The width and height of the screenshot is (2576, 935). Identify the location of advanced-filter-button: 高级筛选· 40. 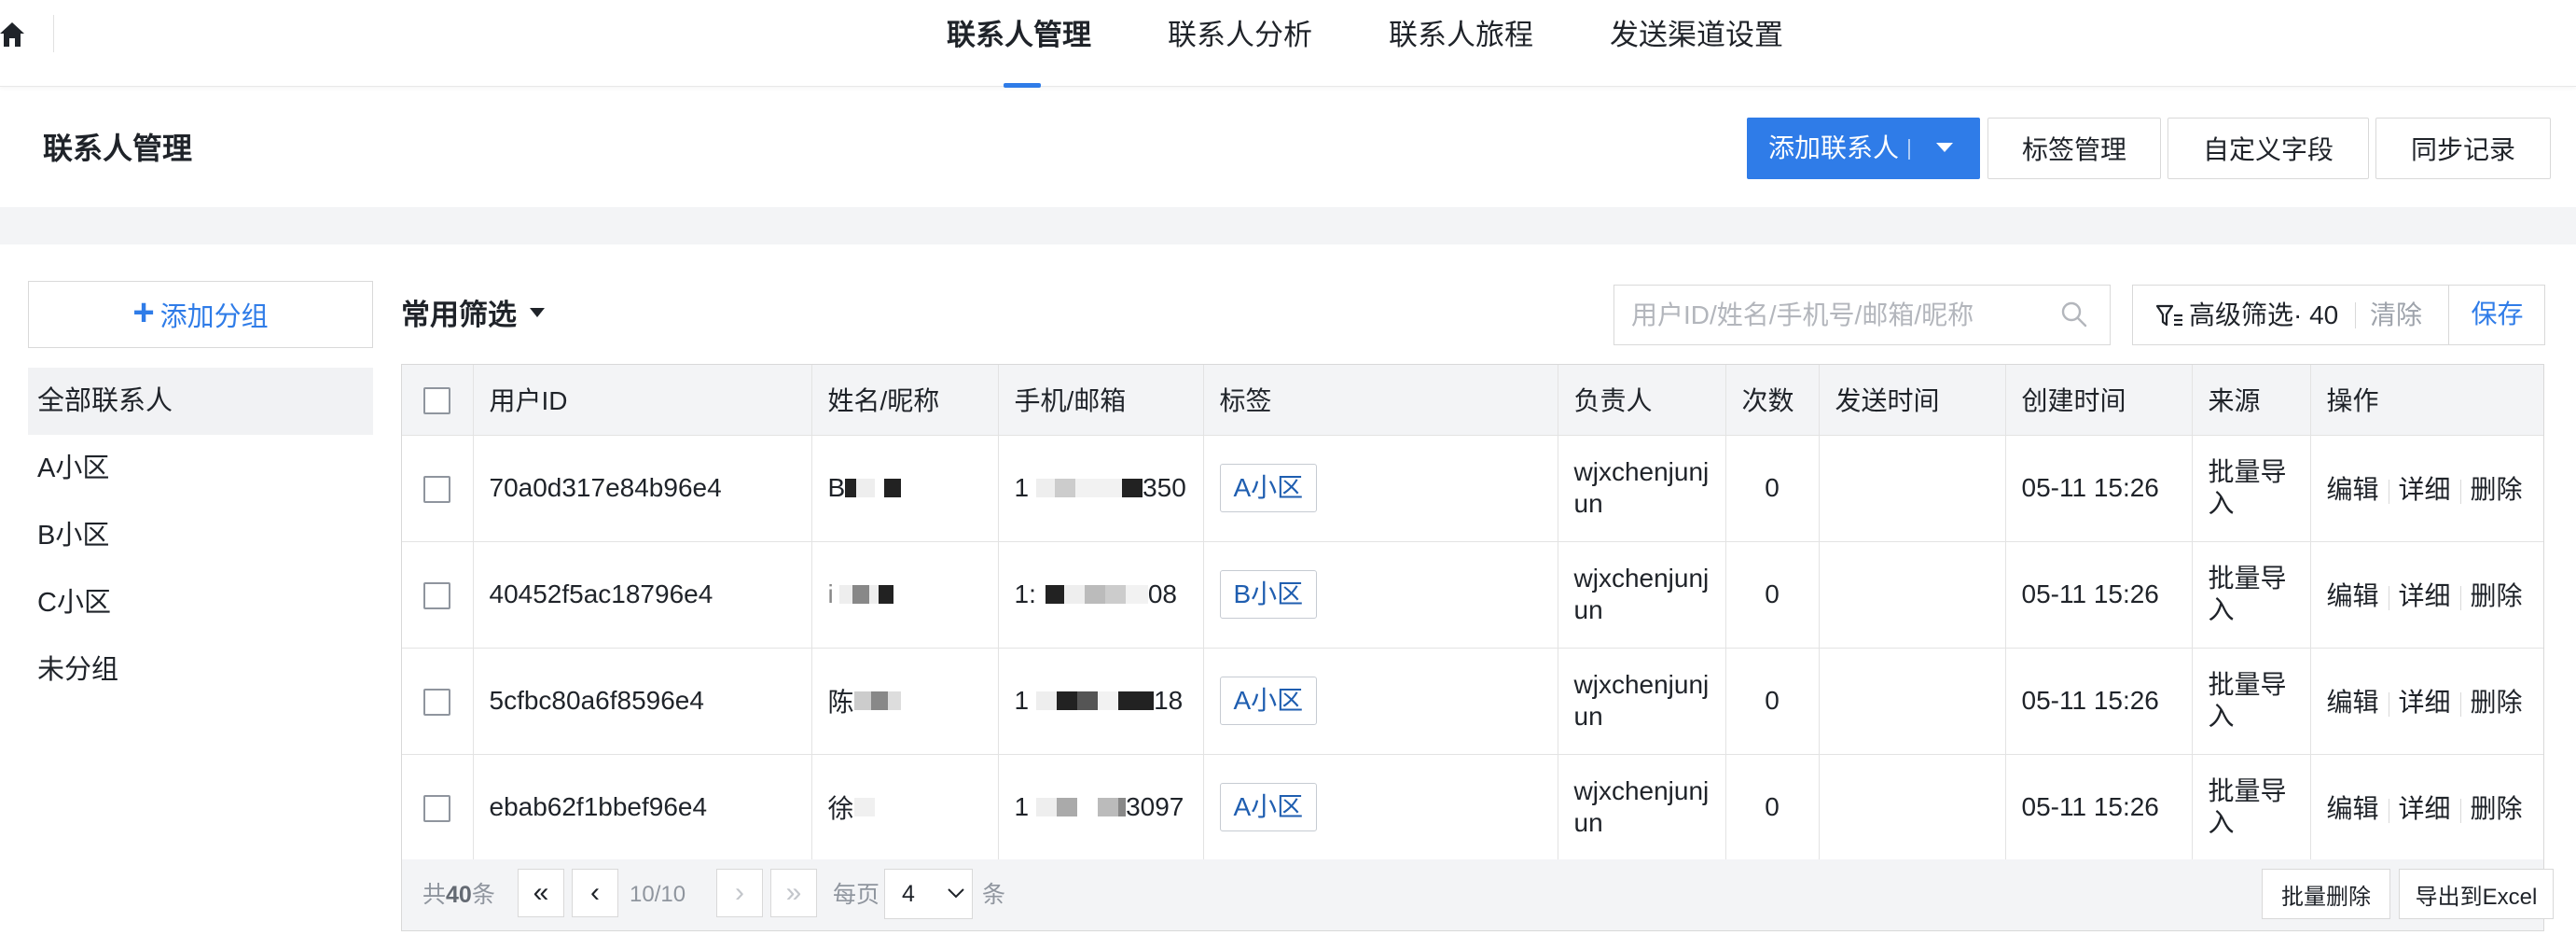
(2263, 315).